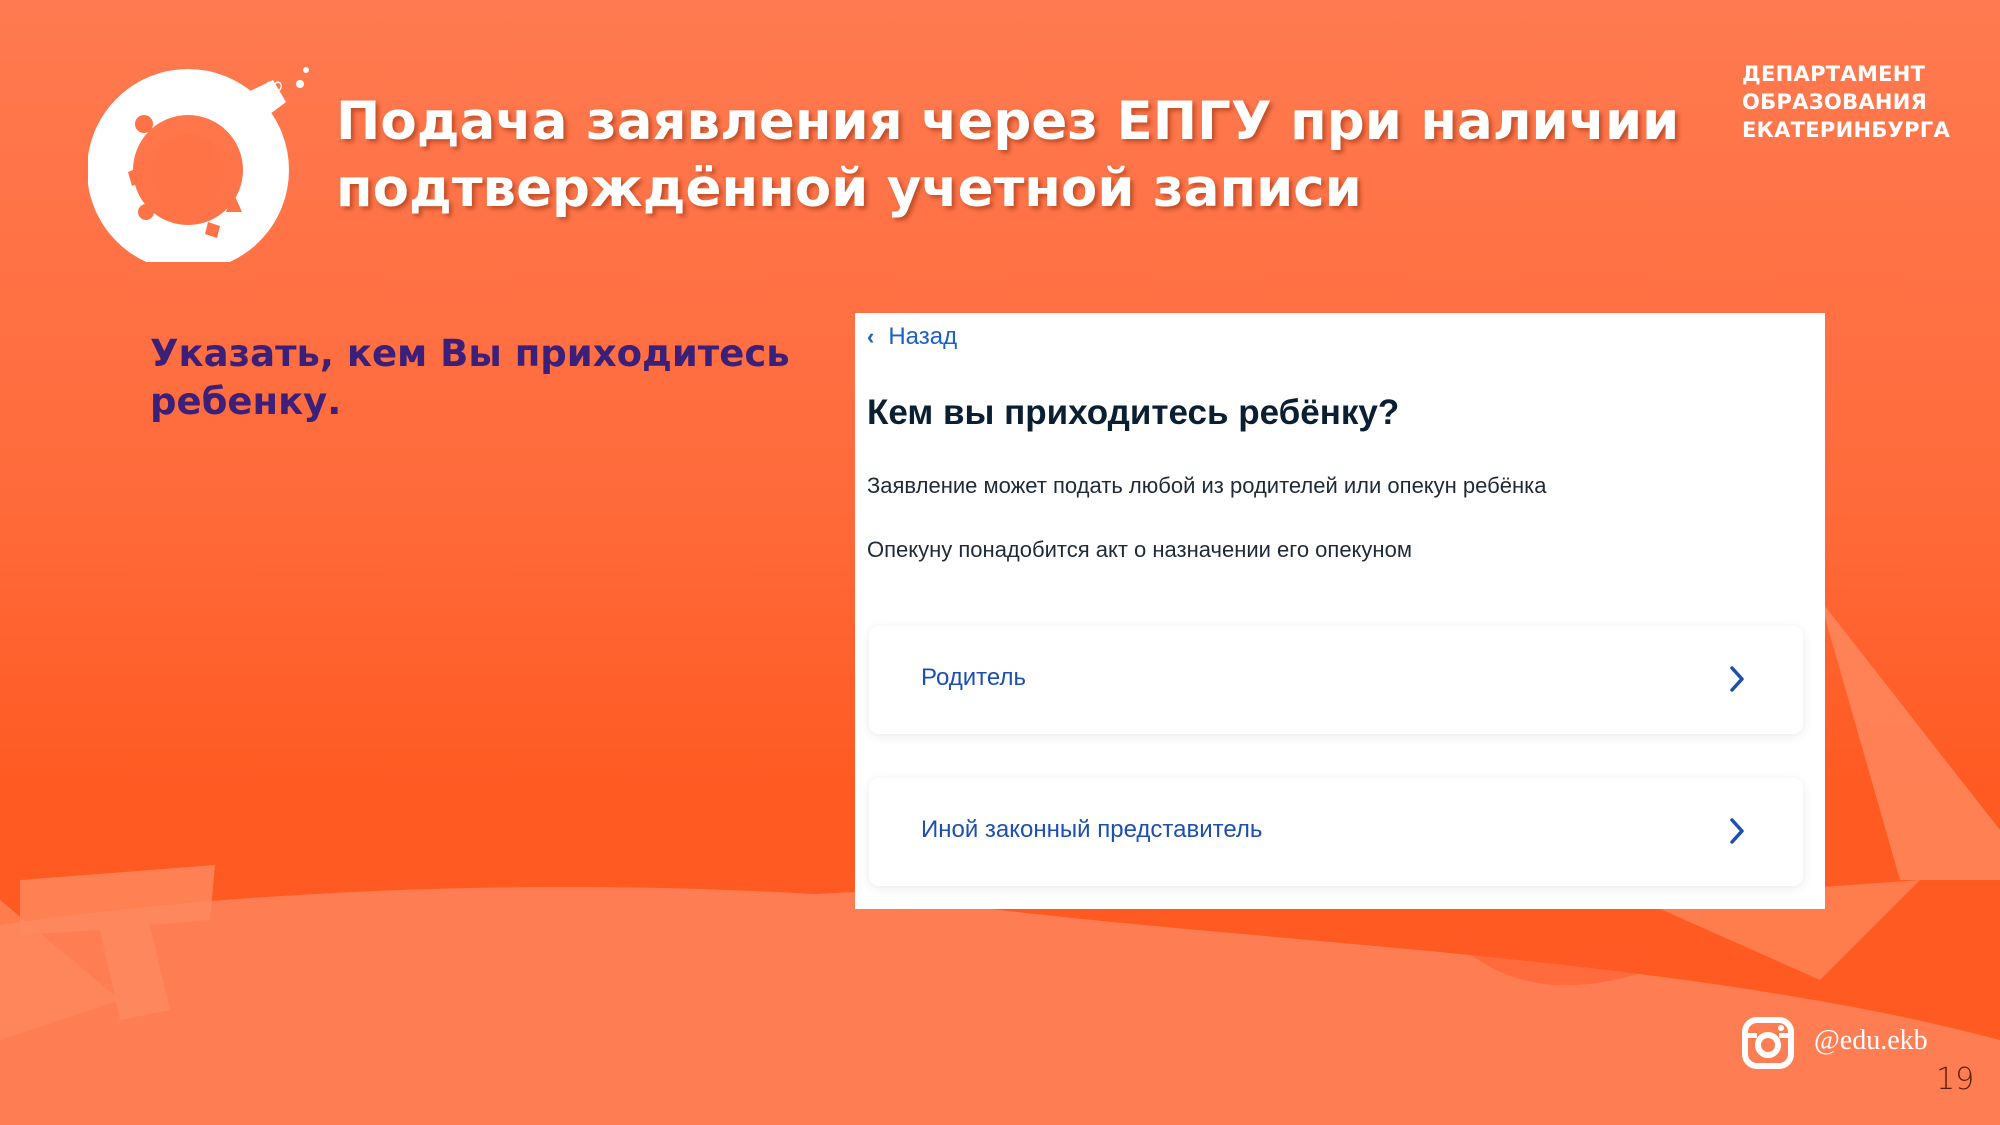 This screenshot has height=1125, width=2000. What do you see at coordinates (849, 188) in the screenshot?
I see `slide-title-line-2: подтверждённой учетной записи` at bounding box center [849, 188].